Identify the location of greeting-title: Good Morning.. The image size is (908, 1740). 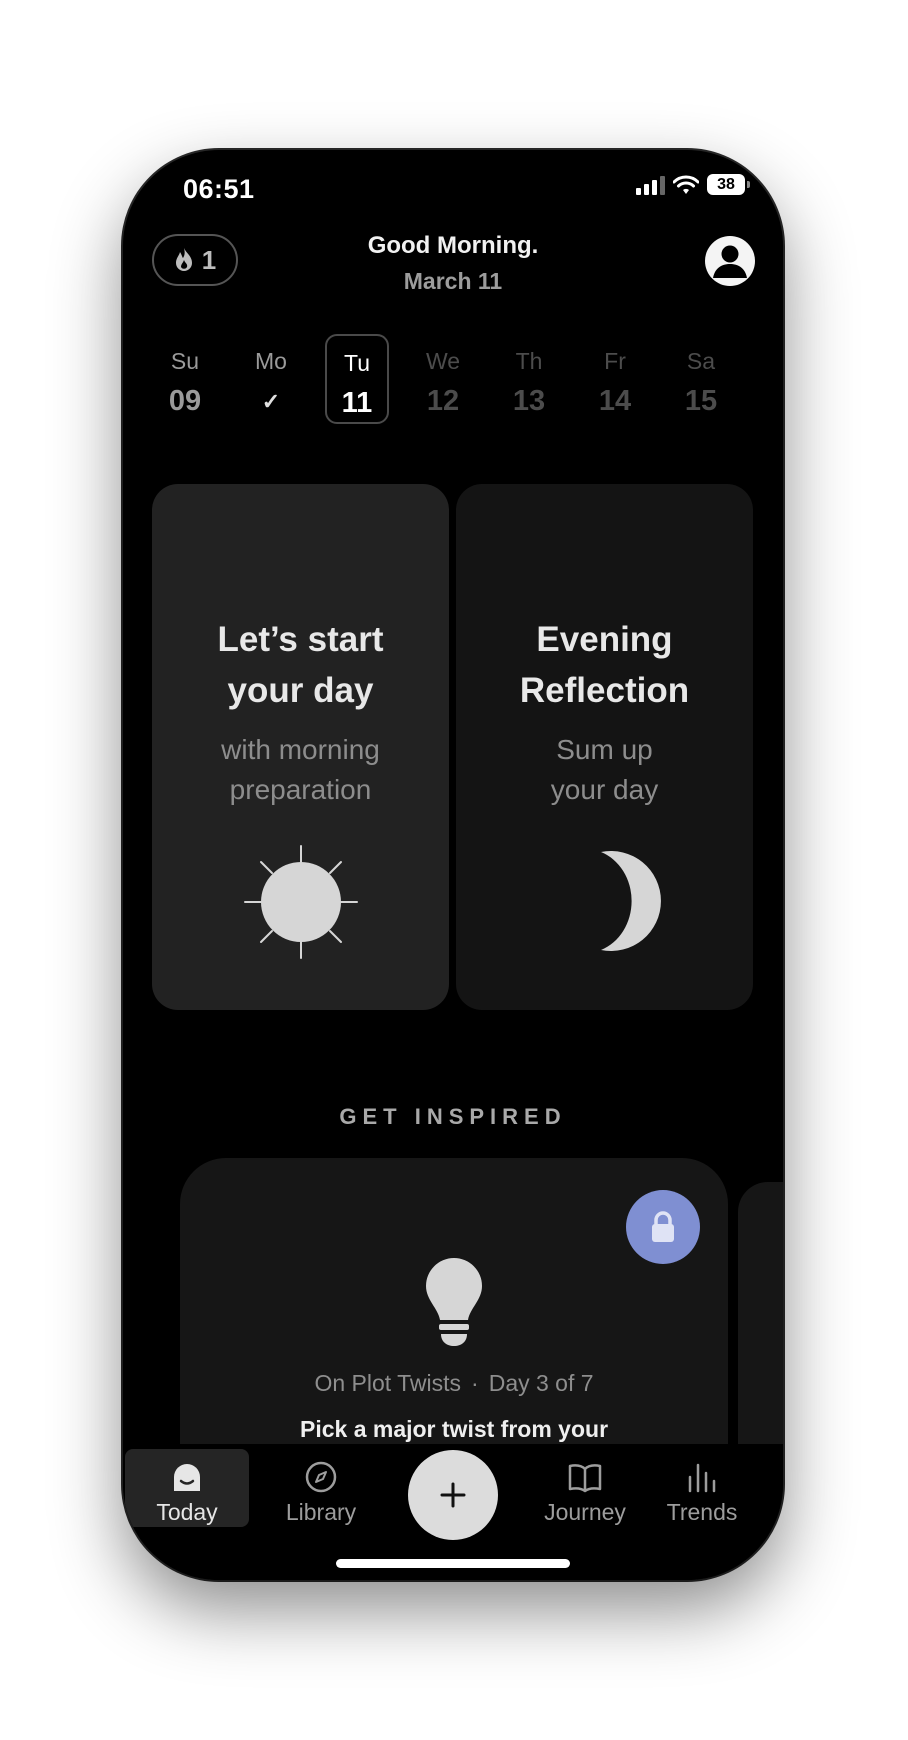
(453, 245).